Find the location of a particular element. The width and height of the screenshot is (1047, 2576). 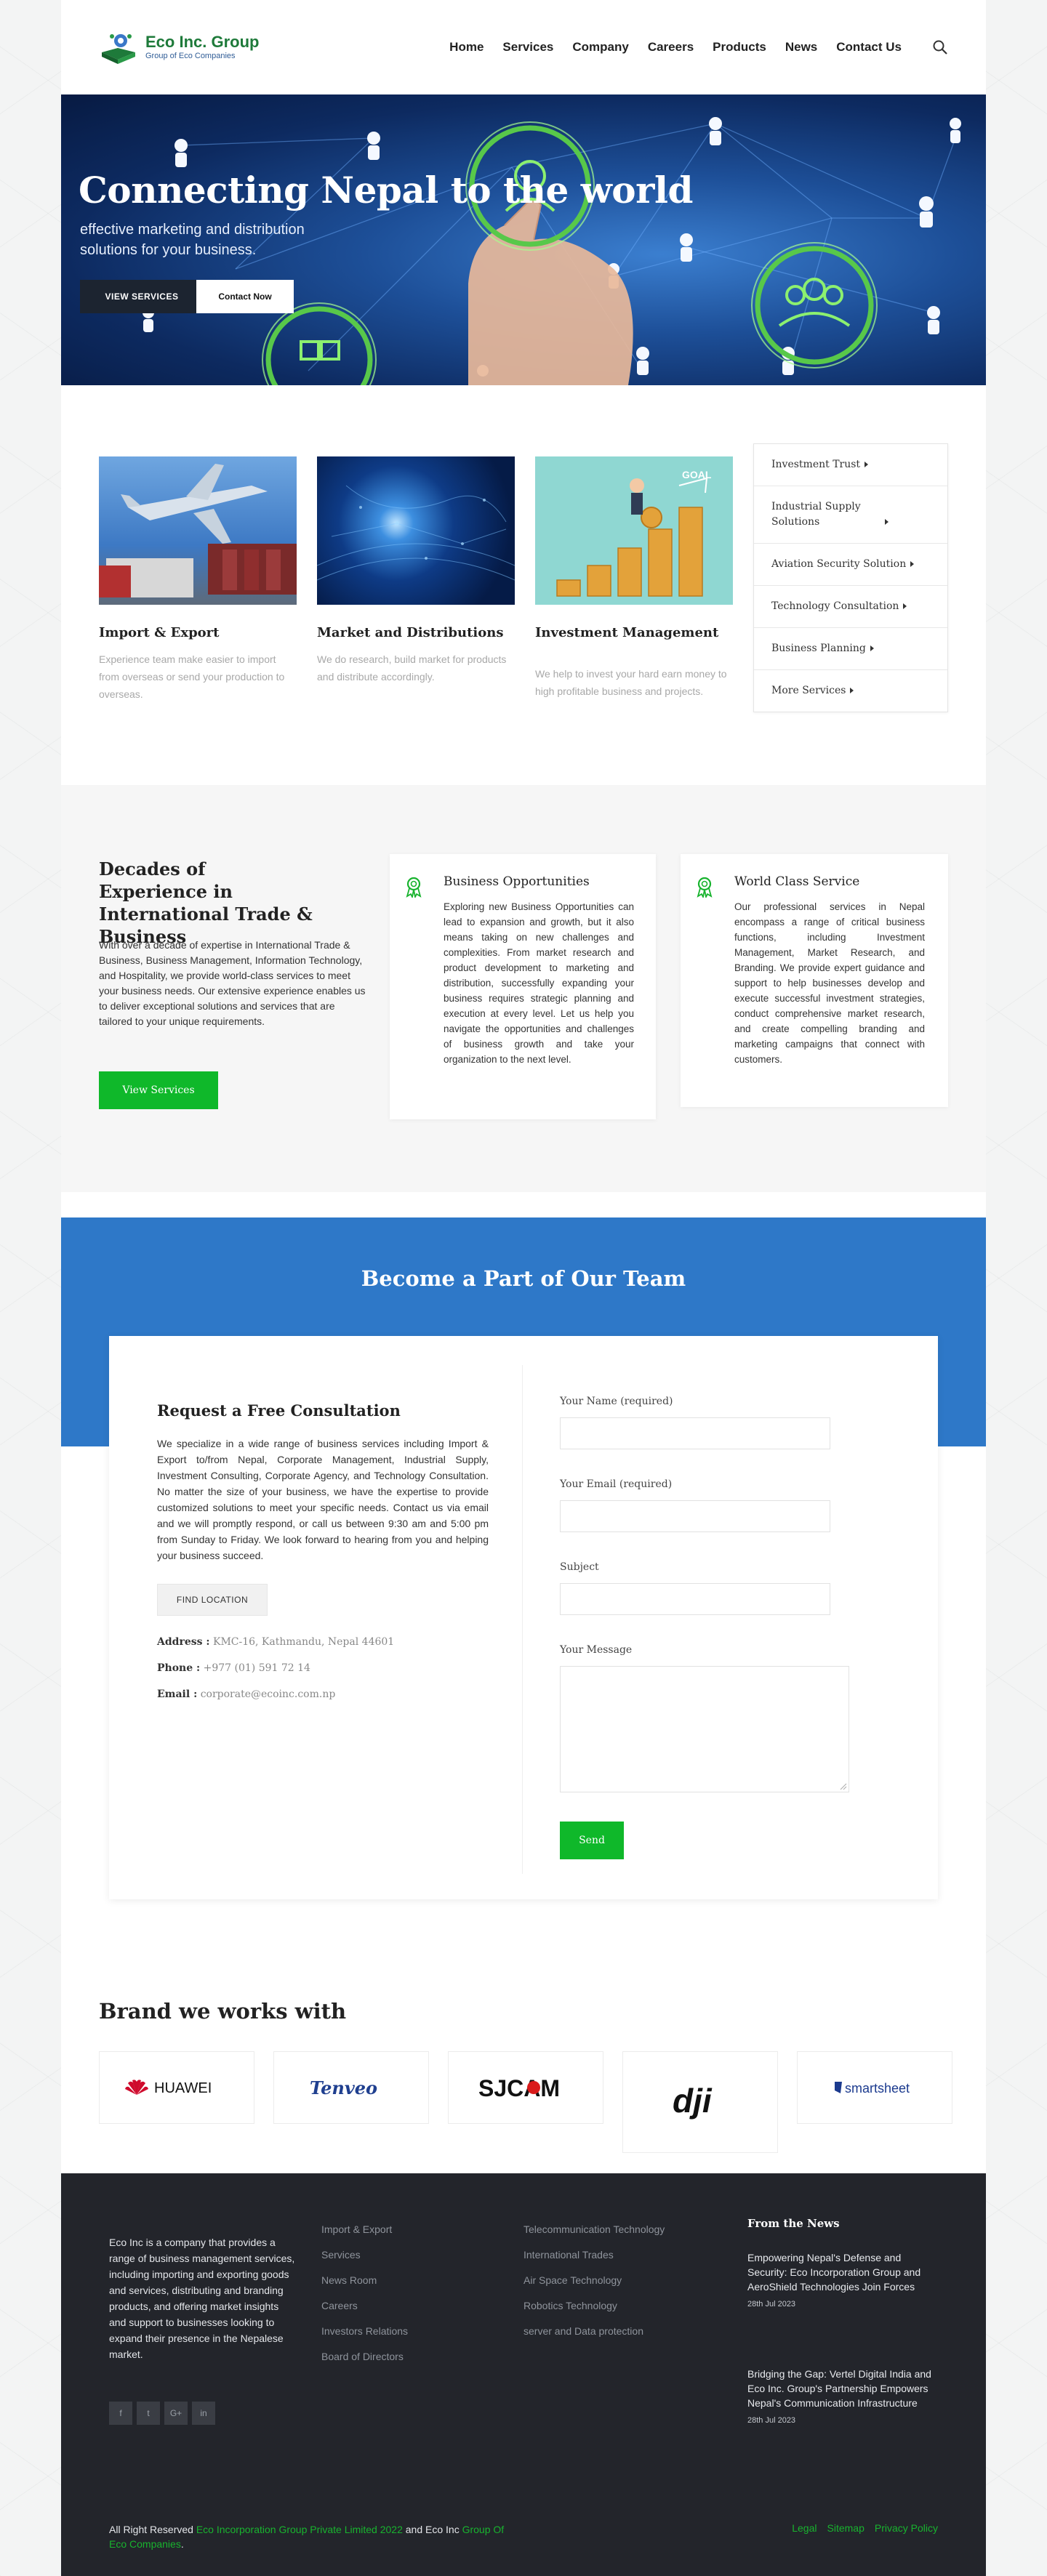

experience-title-line1: Decades of is located at coordinates (152, 869).